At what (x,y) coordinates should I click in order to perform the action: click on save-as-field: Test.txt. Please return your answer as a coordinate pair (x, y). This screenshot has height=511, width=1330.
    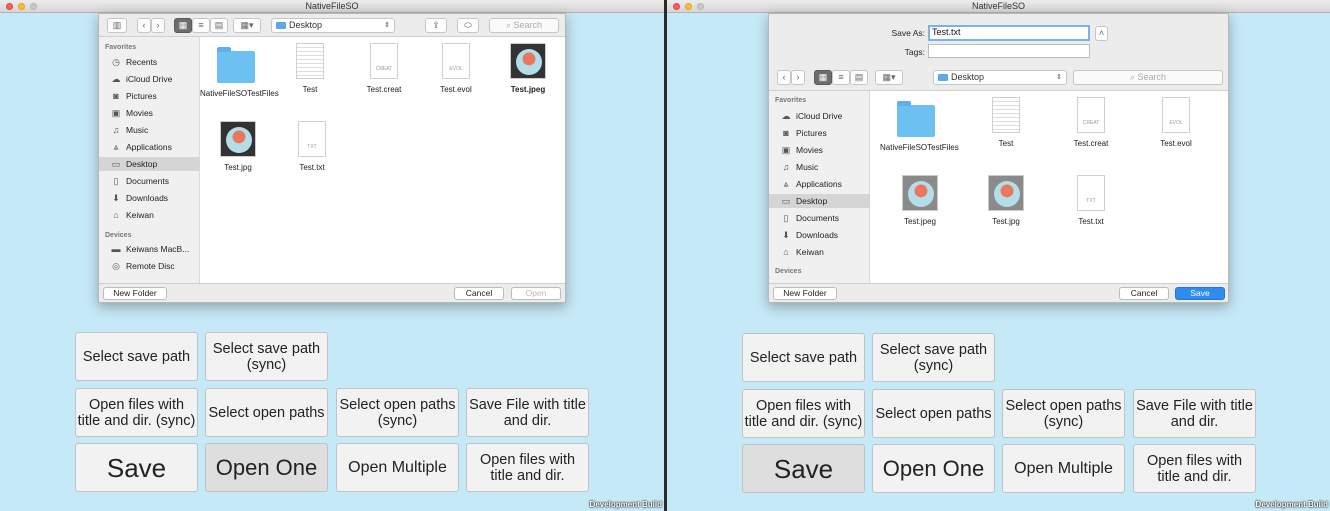
    Looking at the image, I should click on (1009, 33).